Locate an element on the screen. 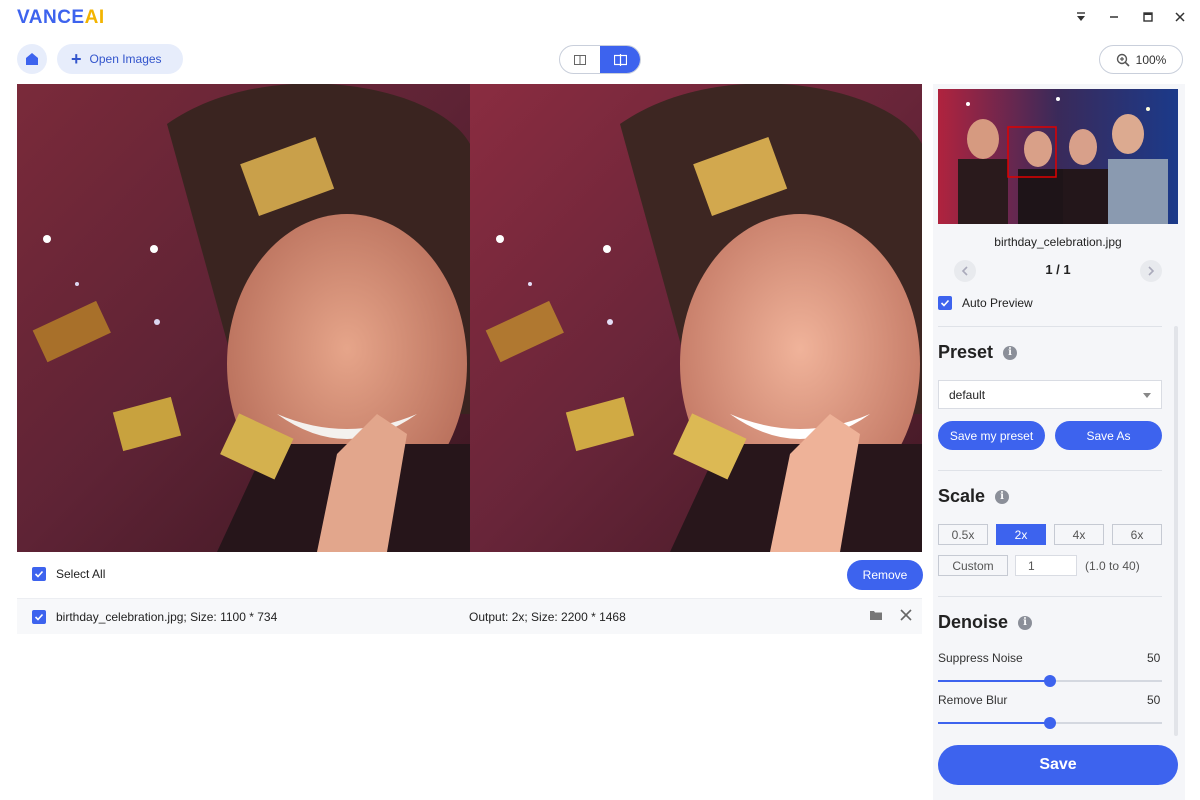 The height and width of the screenshot is (800, 1200). open-images-button: + Open Images is located at coordinates (120, 59).